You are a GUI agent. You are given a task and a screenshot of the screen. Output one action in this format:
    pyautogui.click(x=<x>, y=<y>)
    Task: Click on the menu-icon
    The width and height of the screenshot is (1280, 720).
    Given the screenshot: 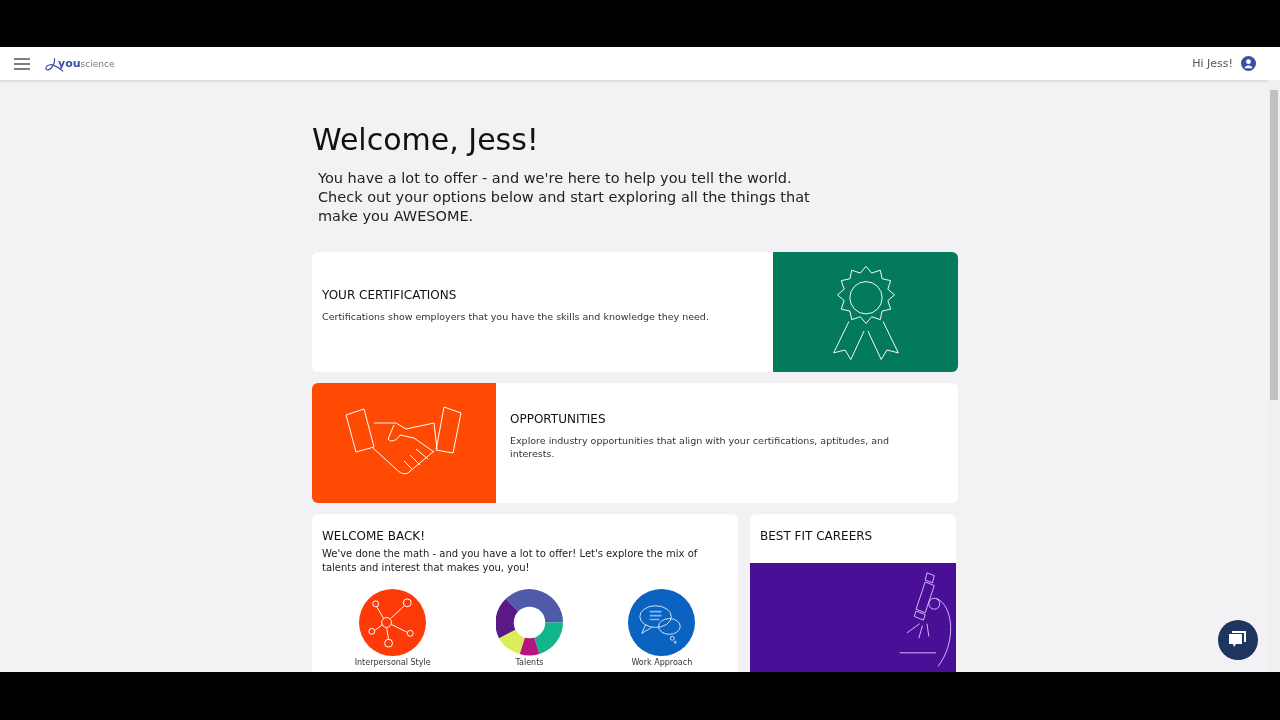 What is the action you would take?
    pyautogui.click(x=22, y=63)
    